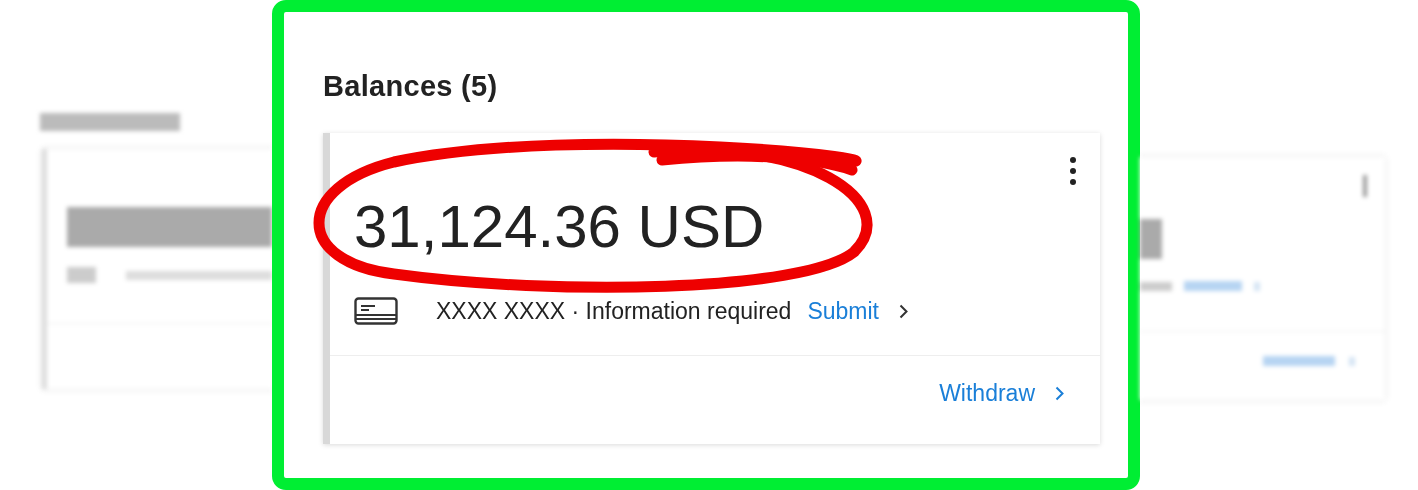  What do you see at coordinates (411, 86) in the screenshot?
I see `section-heading: Balances (5)` at bounding box center [411, 86].